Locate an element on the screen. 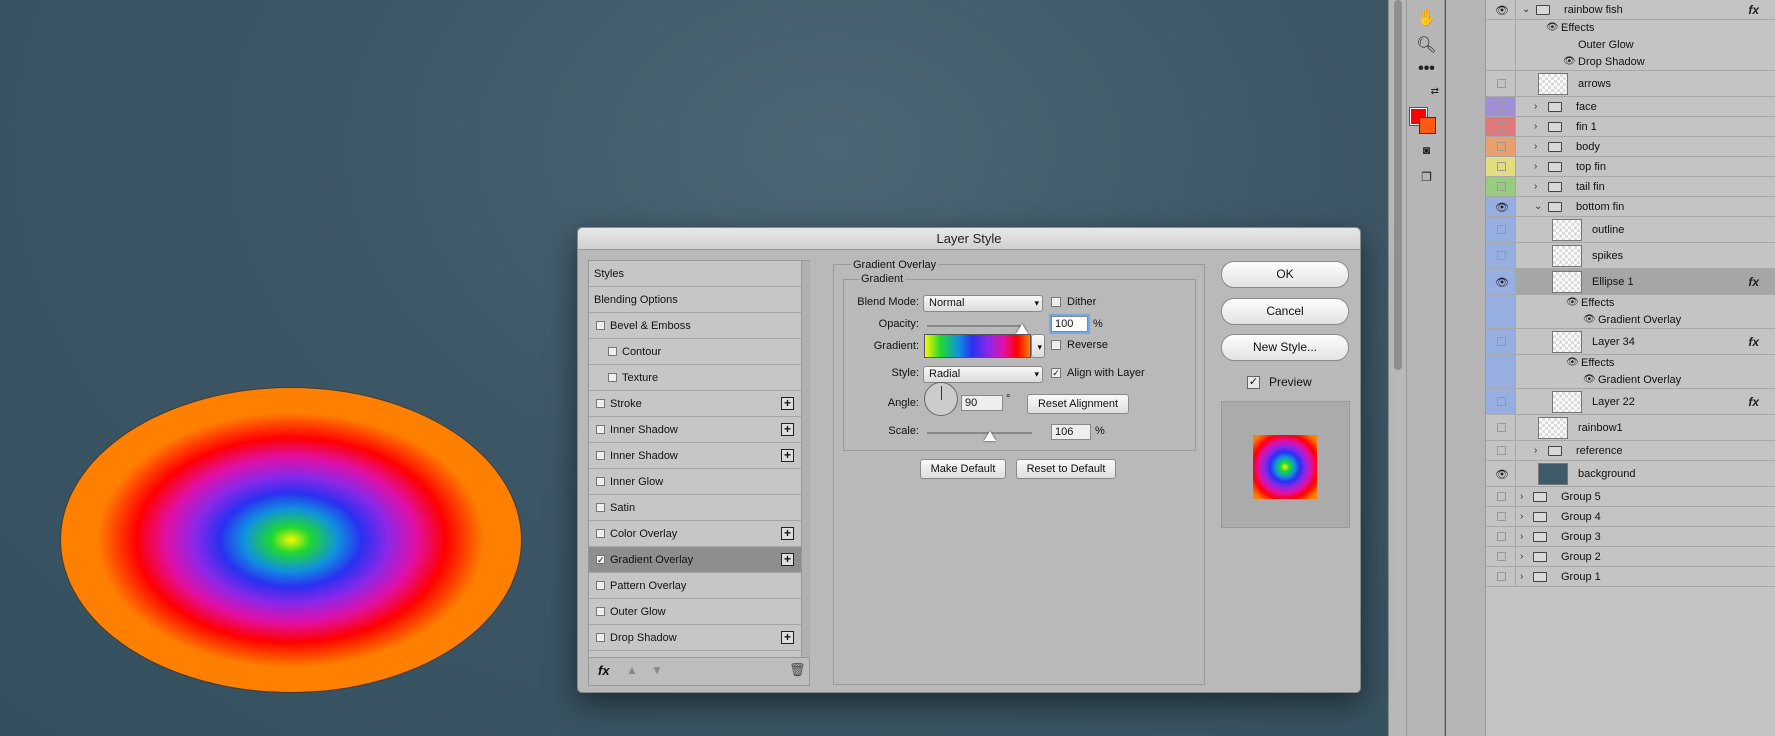  layer-name: Layer 34 is located at coordinates (1613, 342).